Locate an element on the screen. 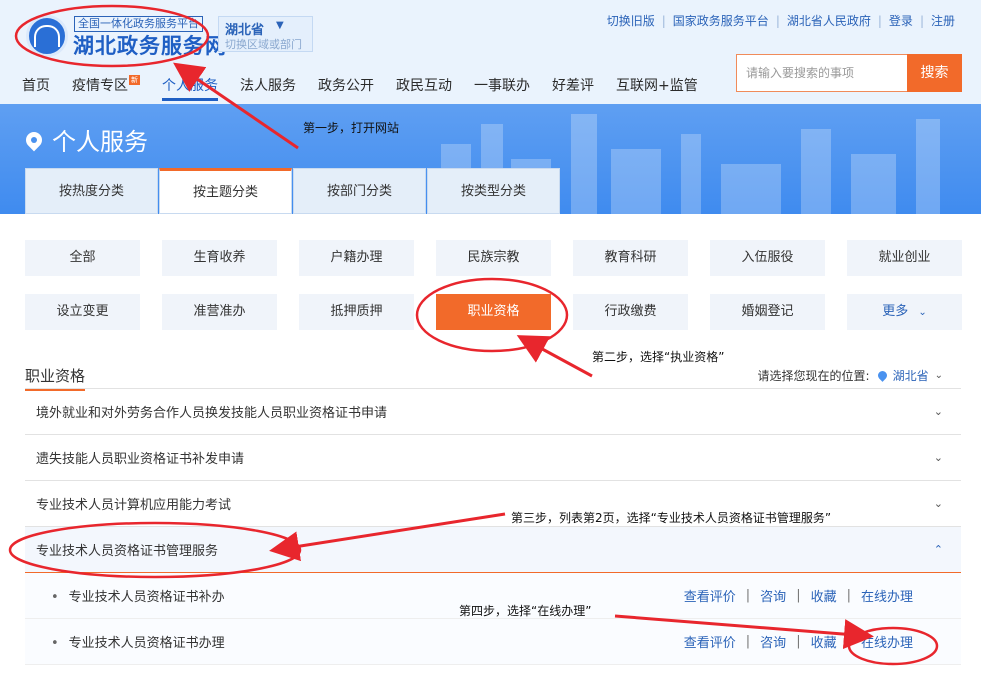 This screenshot has height=692, width=981. list-item: 境外就业和对外劳务合作人员换发技能人员职业资格证书申请 ⌄ is located at coordinates (493, 412).